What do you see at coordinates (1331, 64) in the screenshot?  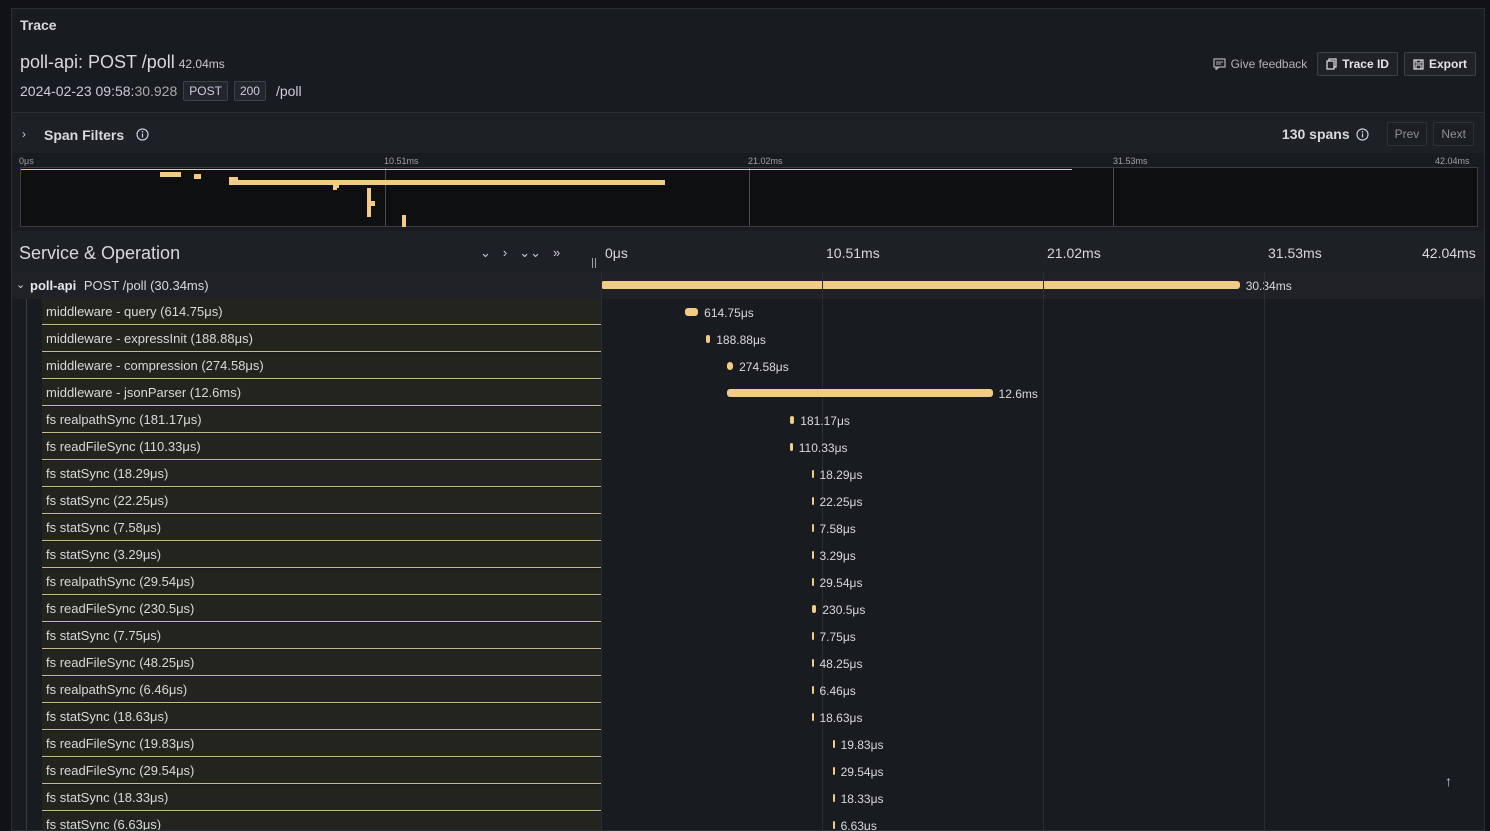 I see `copy-icon` at bounding box center [1331, 64].